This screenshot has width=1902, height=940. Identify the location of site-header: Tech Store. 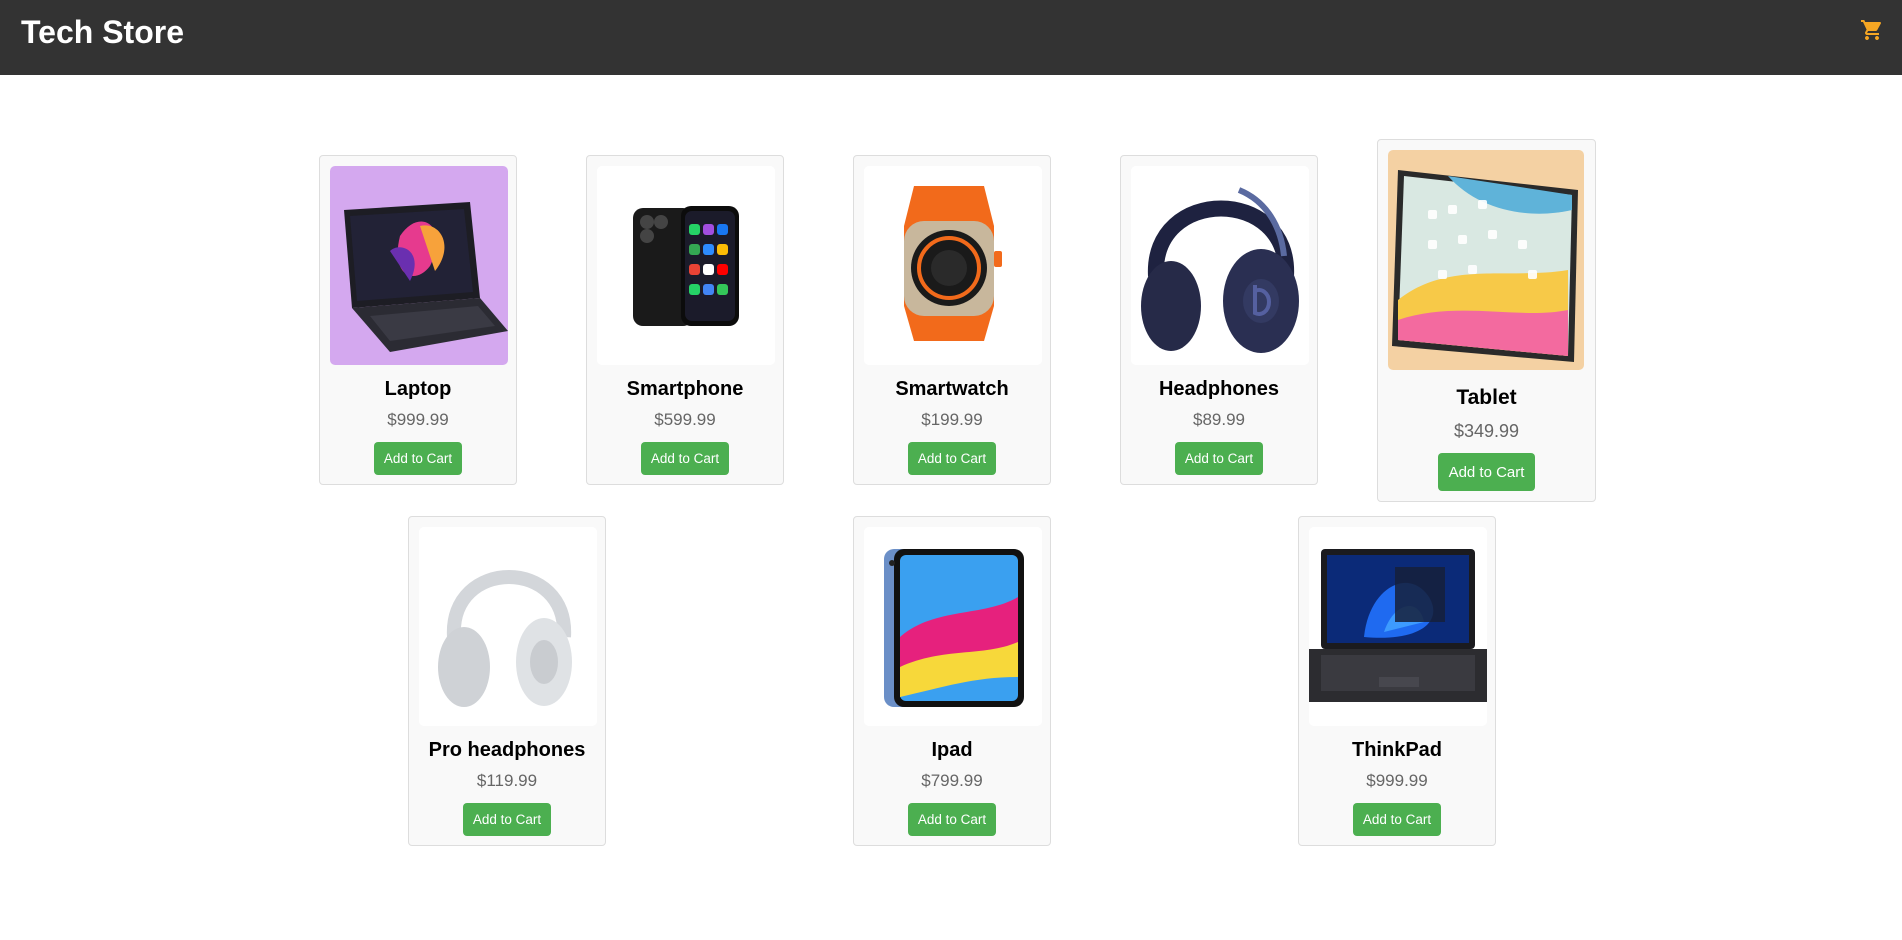
(951, 37).